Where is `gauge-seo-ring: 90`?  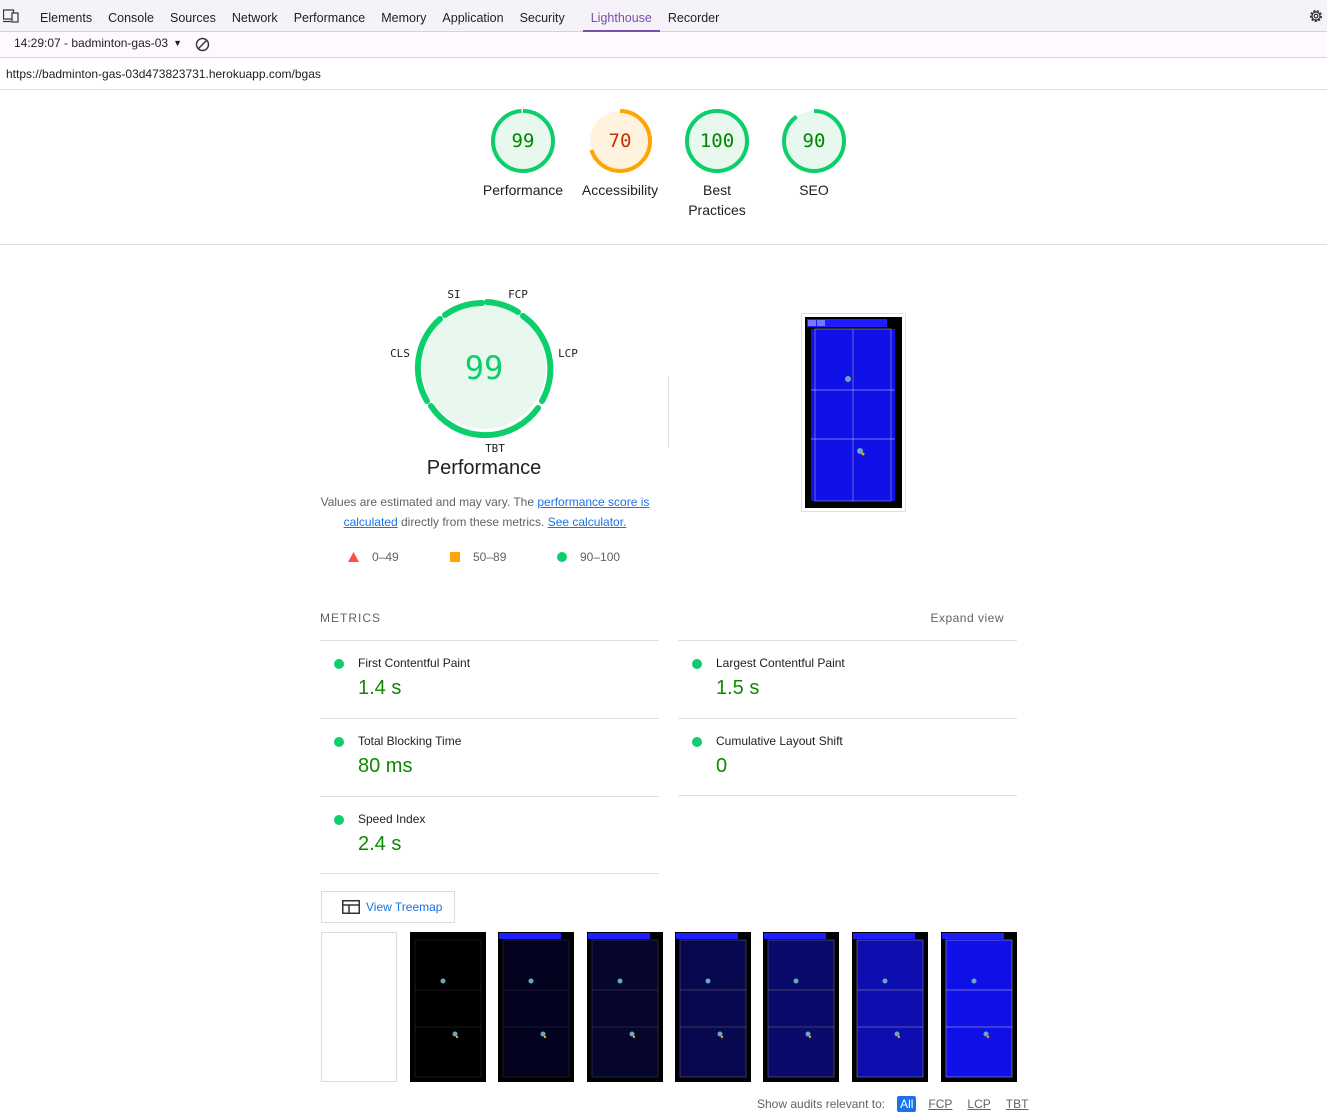 gauge-seo-ring: 90 is located at coordinates (814, 141).